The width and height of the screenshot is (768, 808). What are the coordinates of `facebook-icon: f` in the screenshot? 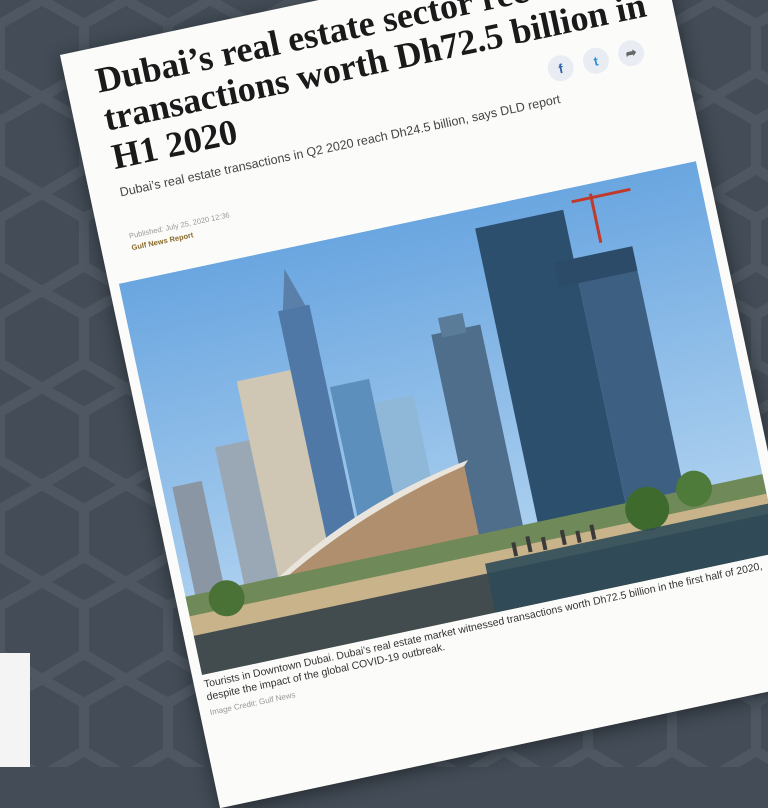 It's located at (561, 68).